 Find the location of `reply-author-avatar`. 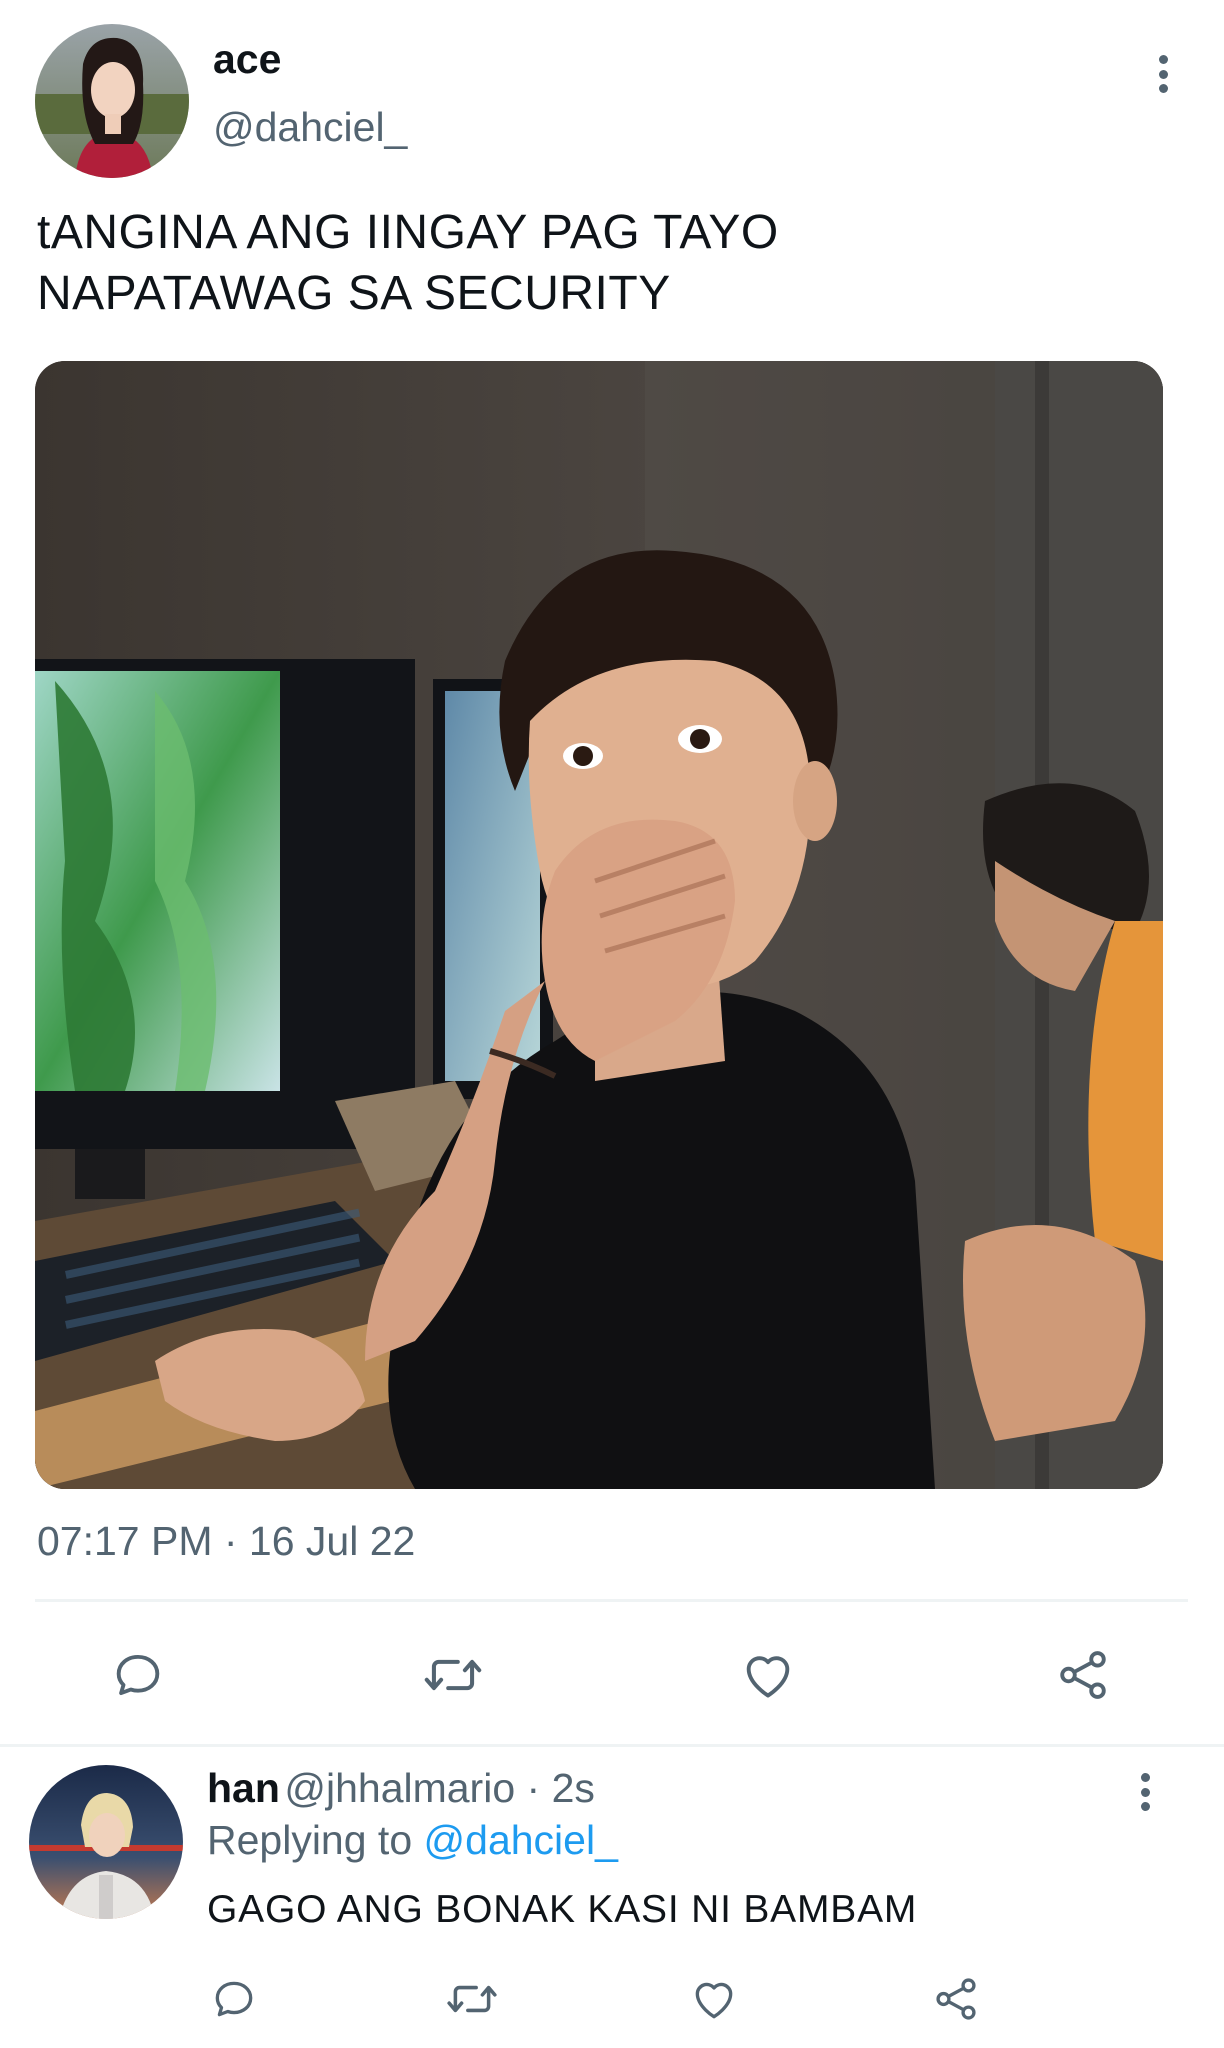

reply-author-avatar is located at coordinates (106, 1842).